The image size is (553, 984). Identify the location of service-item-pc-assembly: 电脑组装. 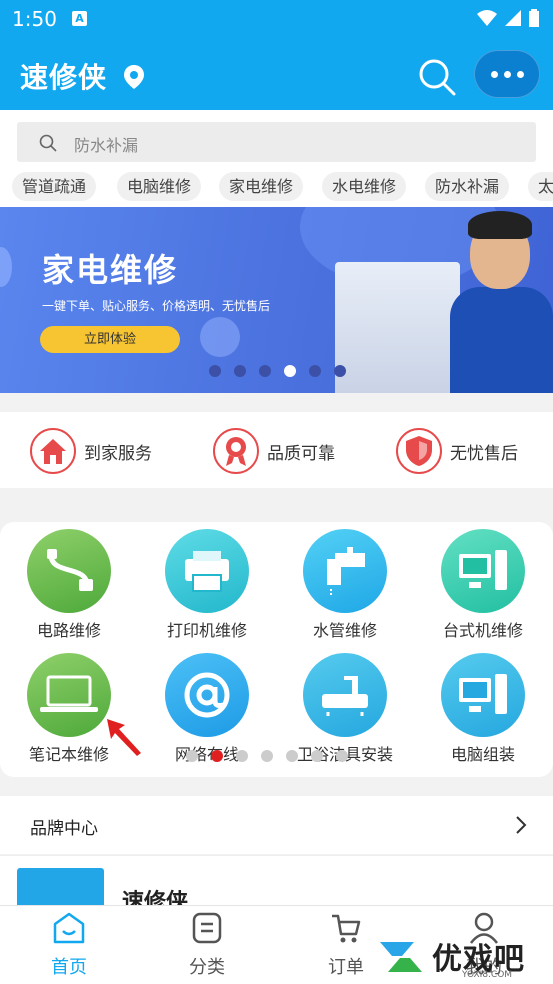
(483, 709).